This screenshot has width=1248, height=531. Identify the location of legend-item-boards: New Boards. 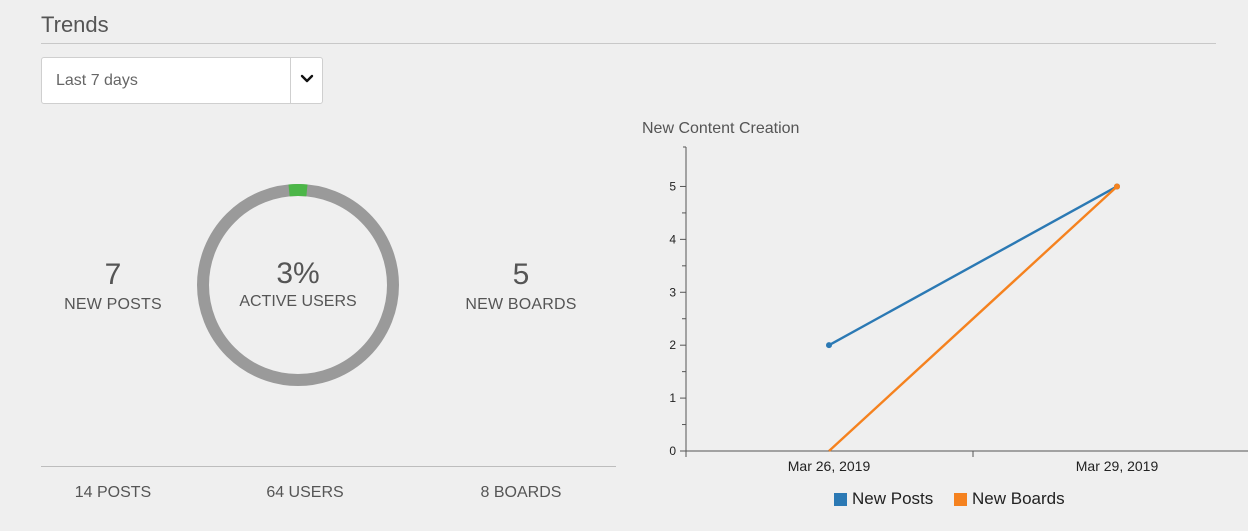
(1009, 499).